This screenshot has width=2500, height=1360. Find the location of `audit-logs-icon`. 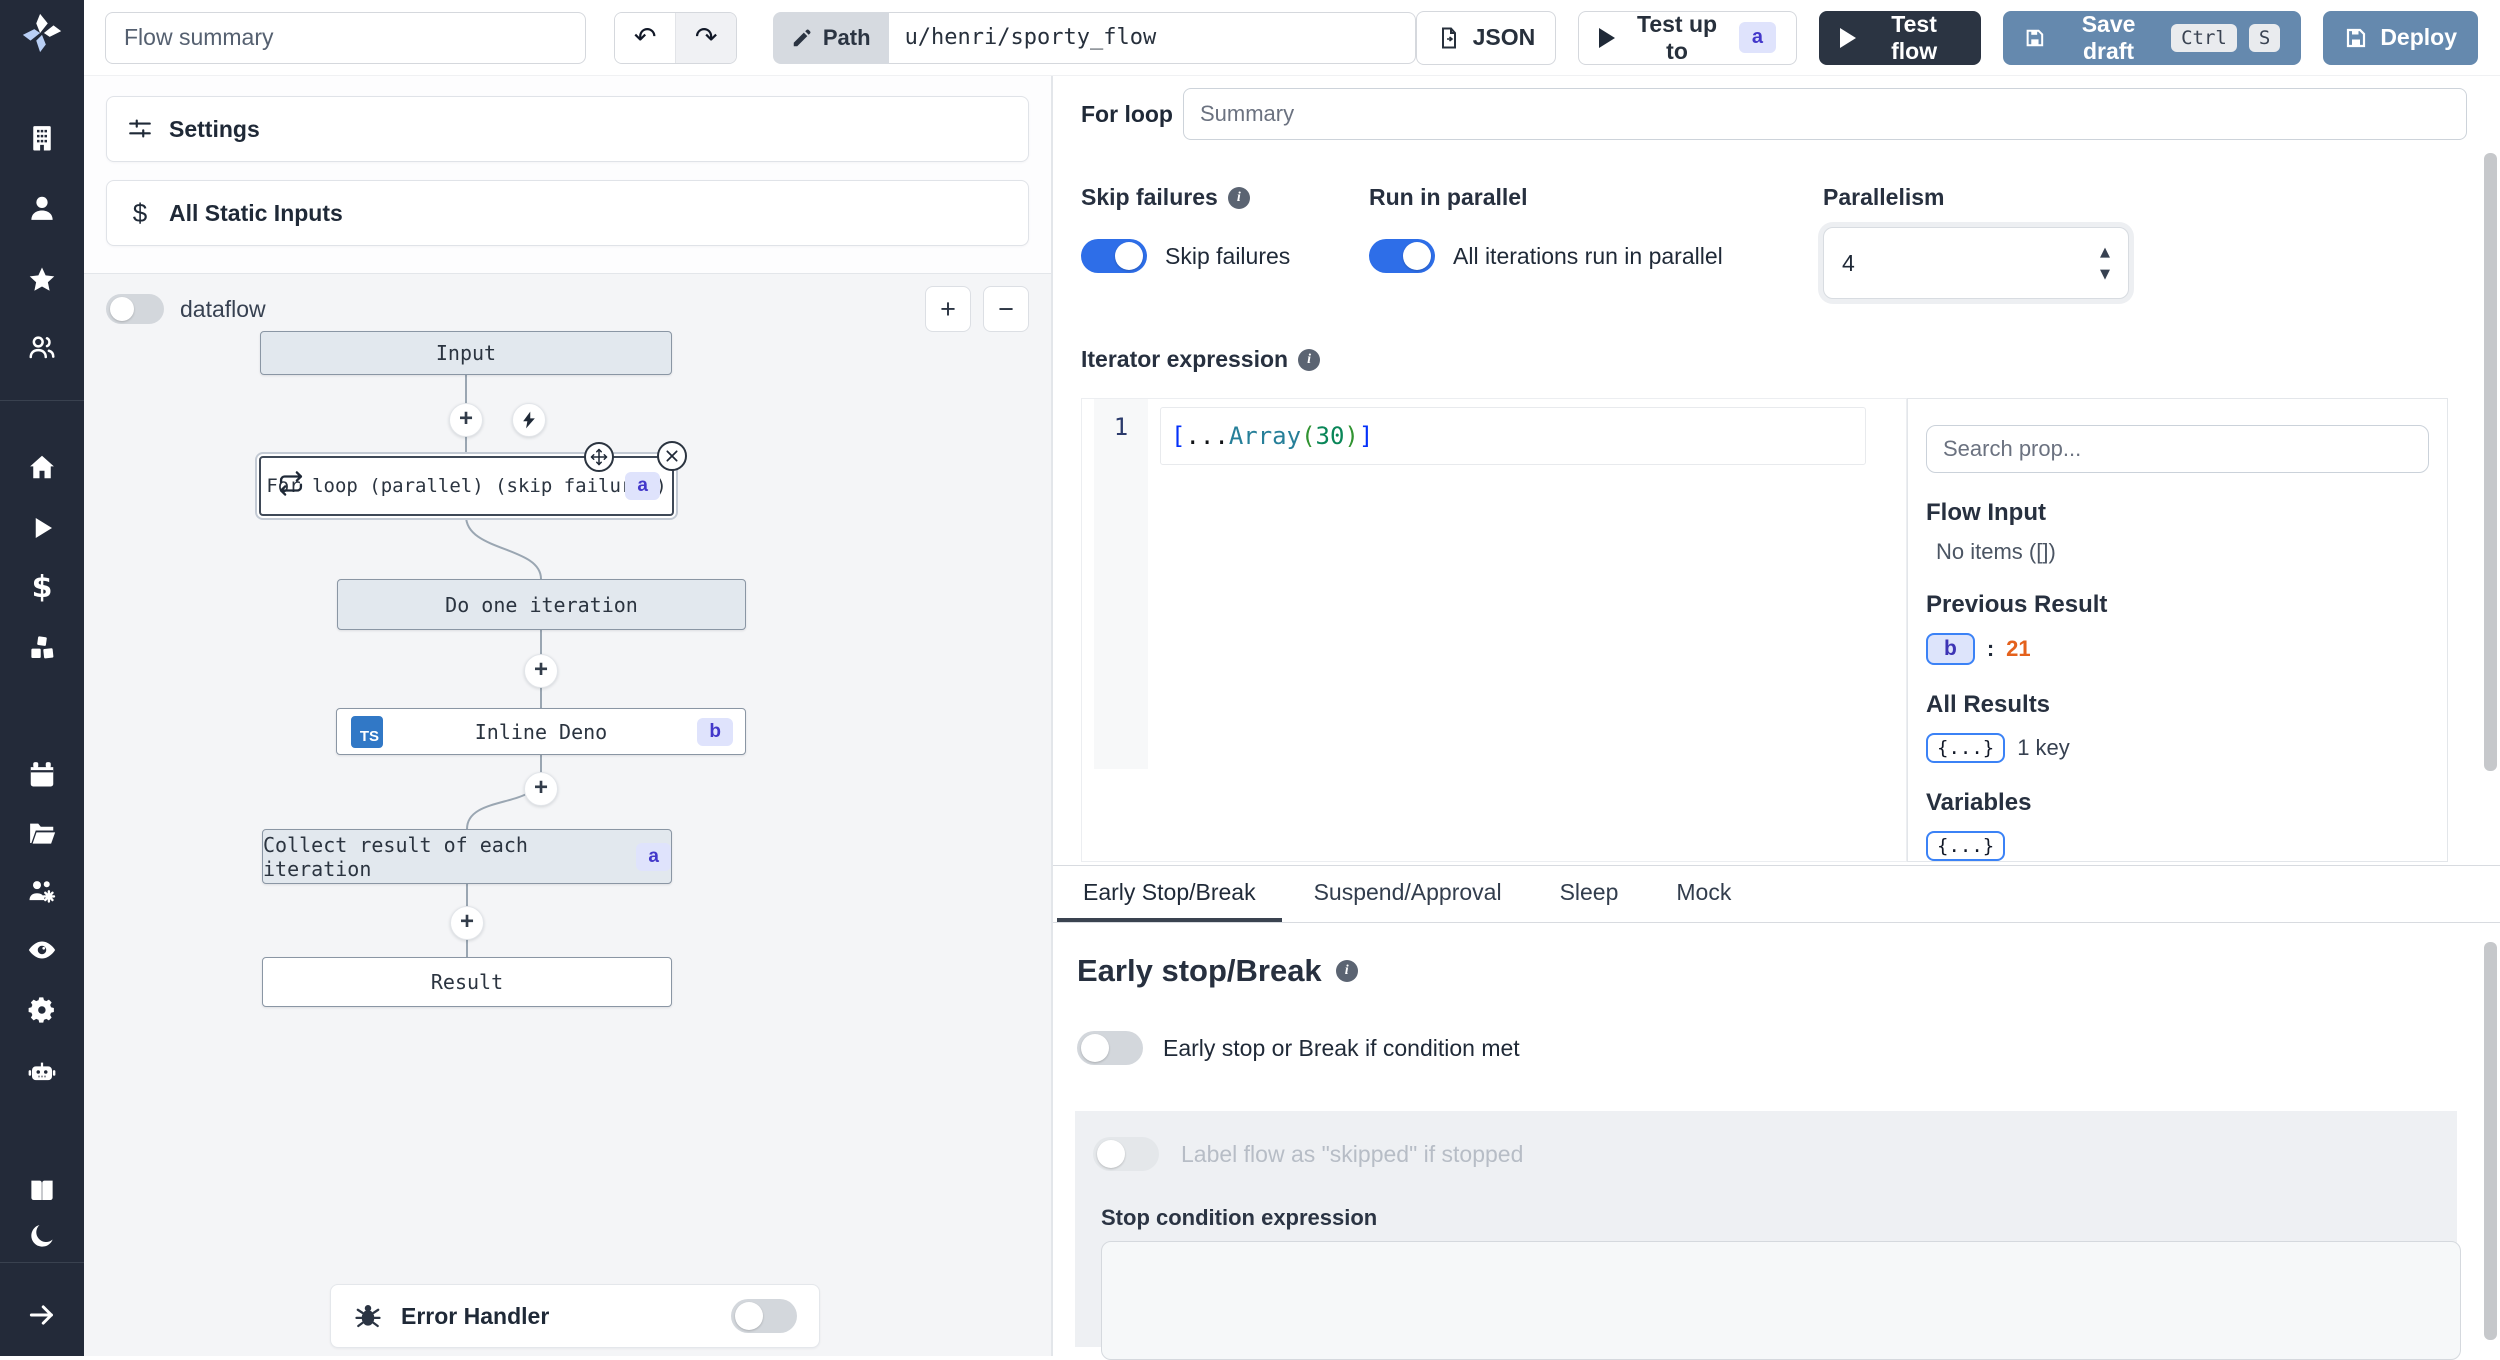

audit-logs-icon is located at coordinates (42, 950).